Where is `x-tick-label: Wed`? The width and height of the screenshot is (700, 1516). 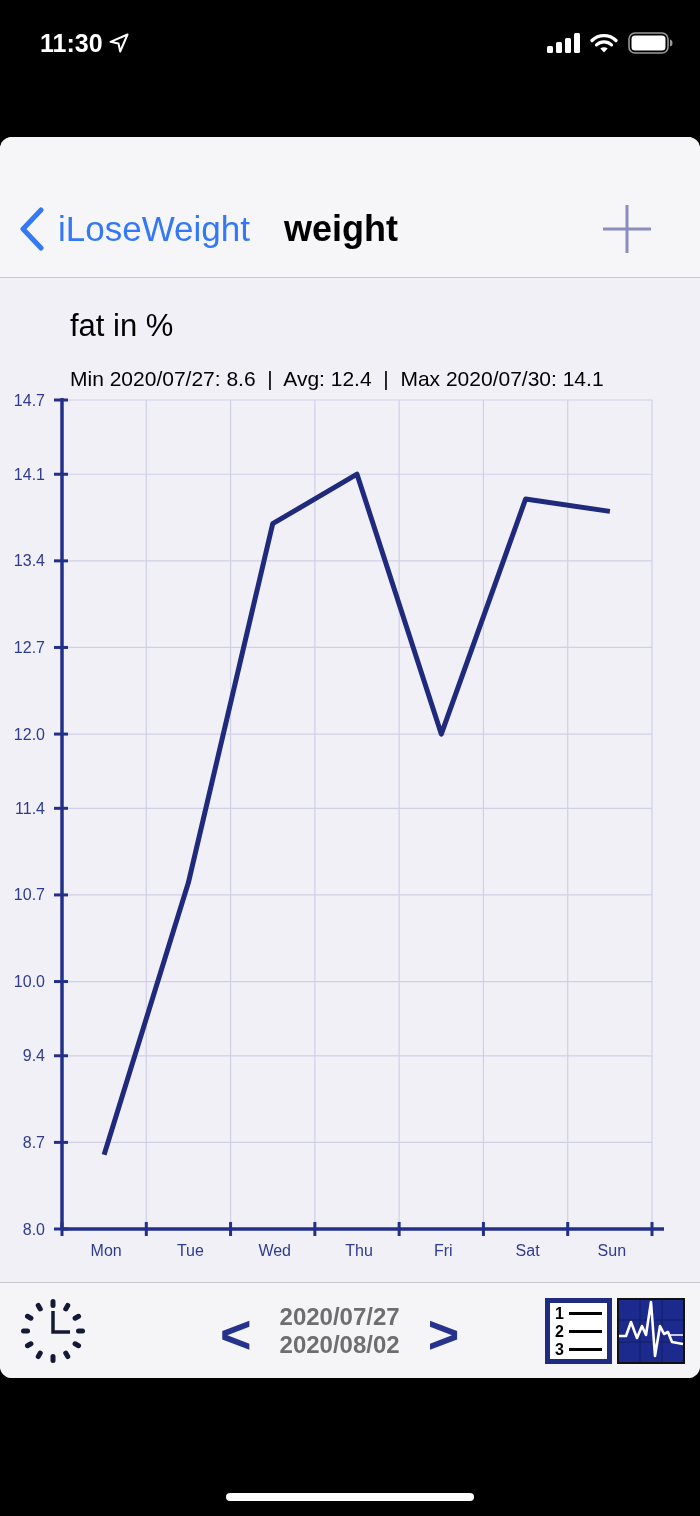
x-tick-label: Wed is located at coordinates (274, 1250).